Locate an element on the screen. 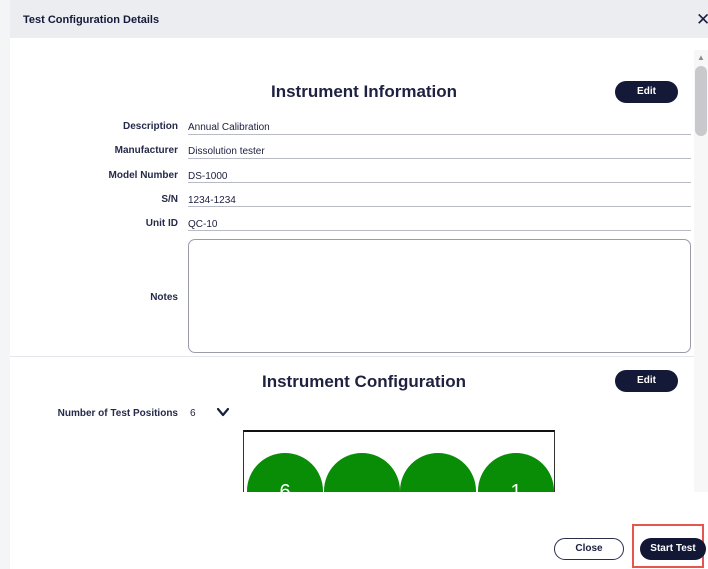 The image size is (708, 569). dialog-footer: Close Start Test is located at coordinates (359, 530).